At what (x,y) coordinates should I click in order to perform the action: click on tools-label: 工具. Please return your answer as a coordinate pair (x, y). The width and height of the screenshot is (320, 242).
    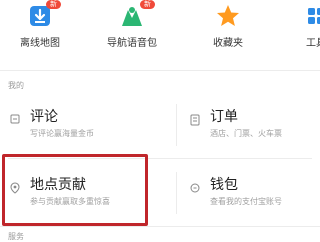
    Looking at the image, I should click on (313, 43).